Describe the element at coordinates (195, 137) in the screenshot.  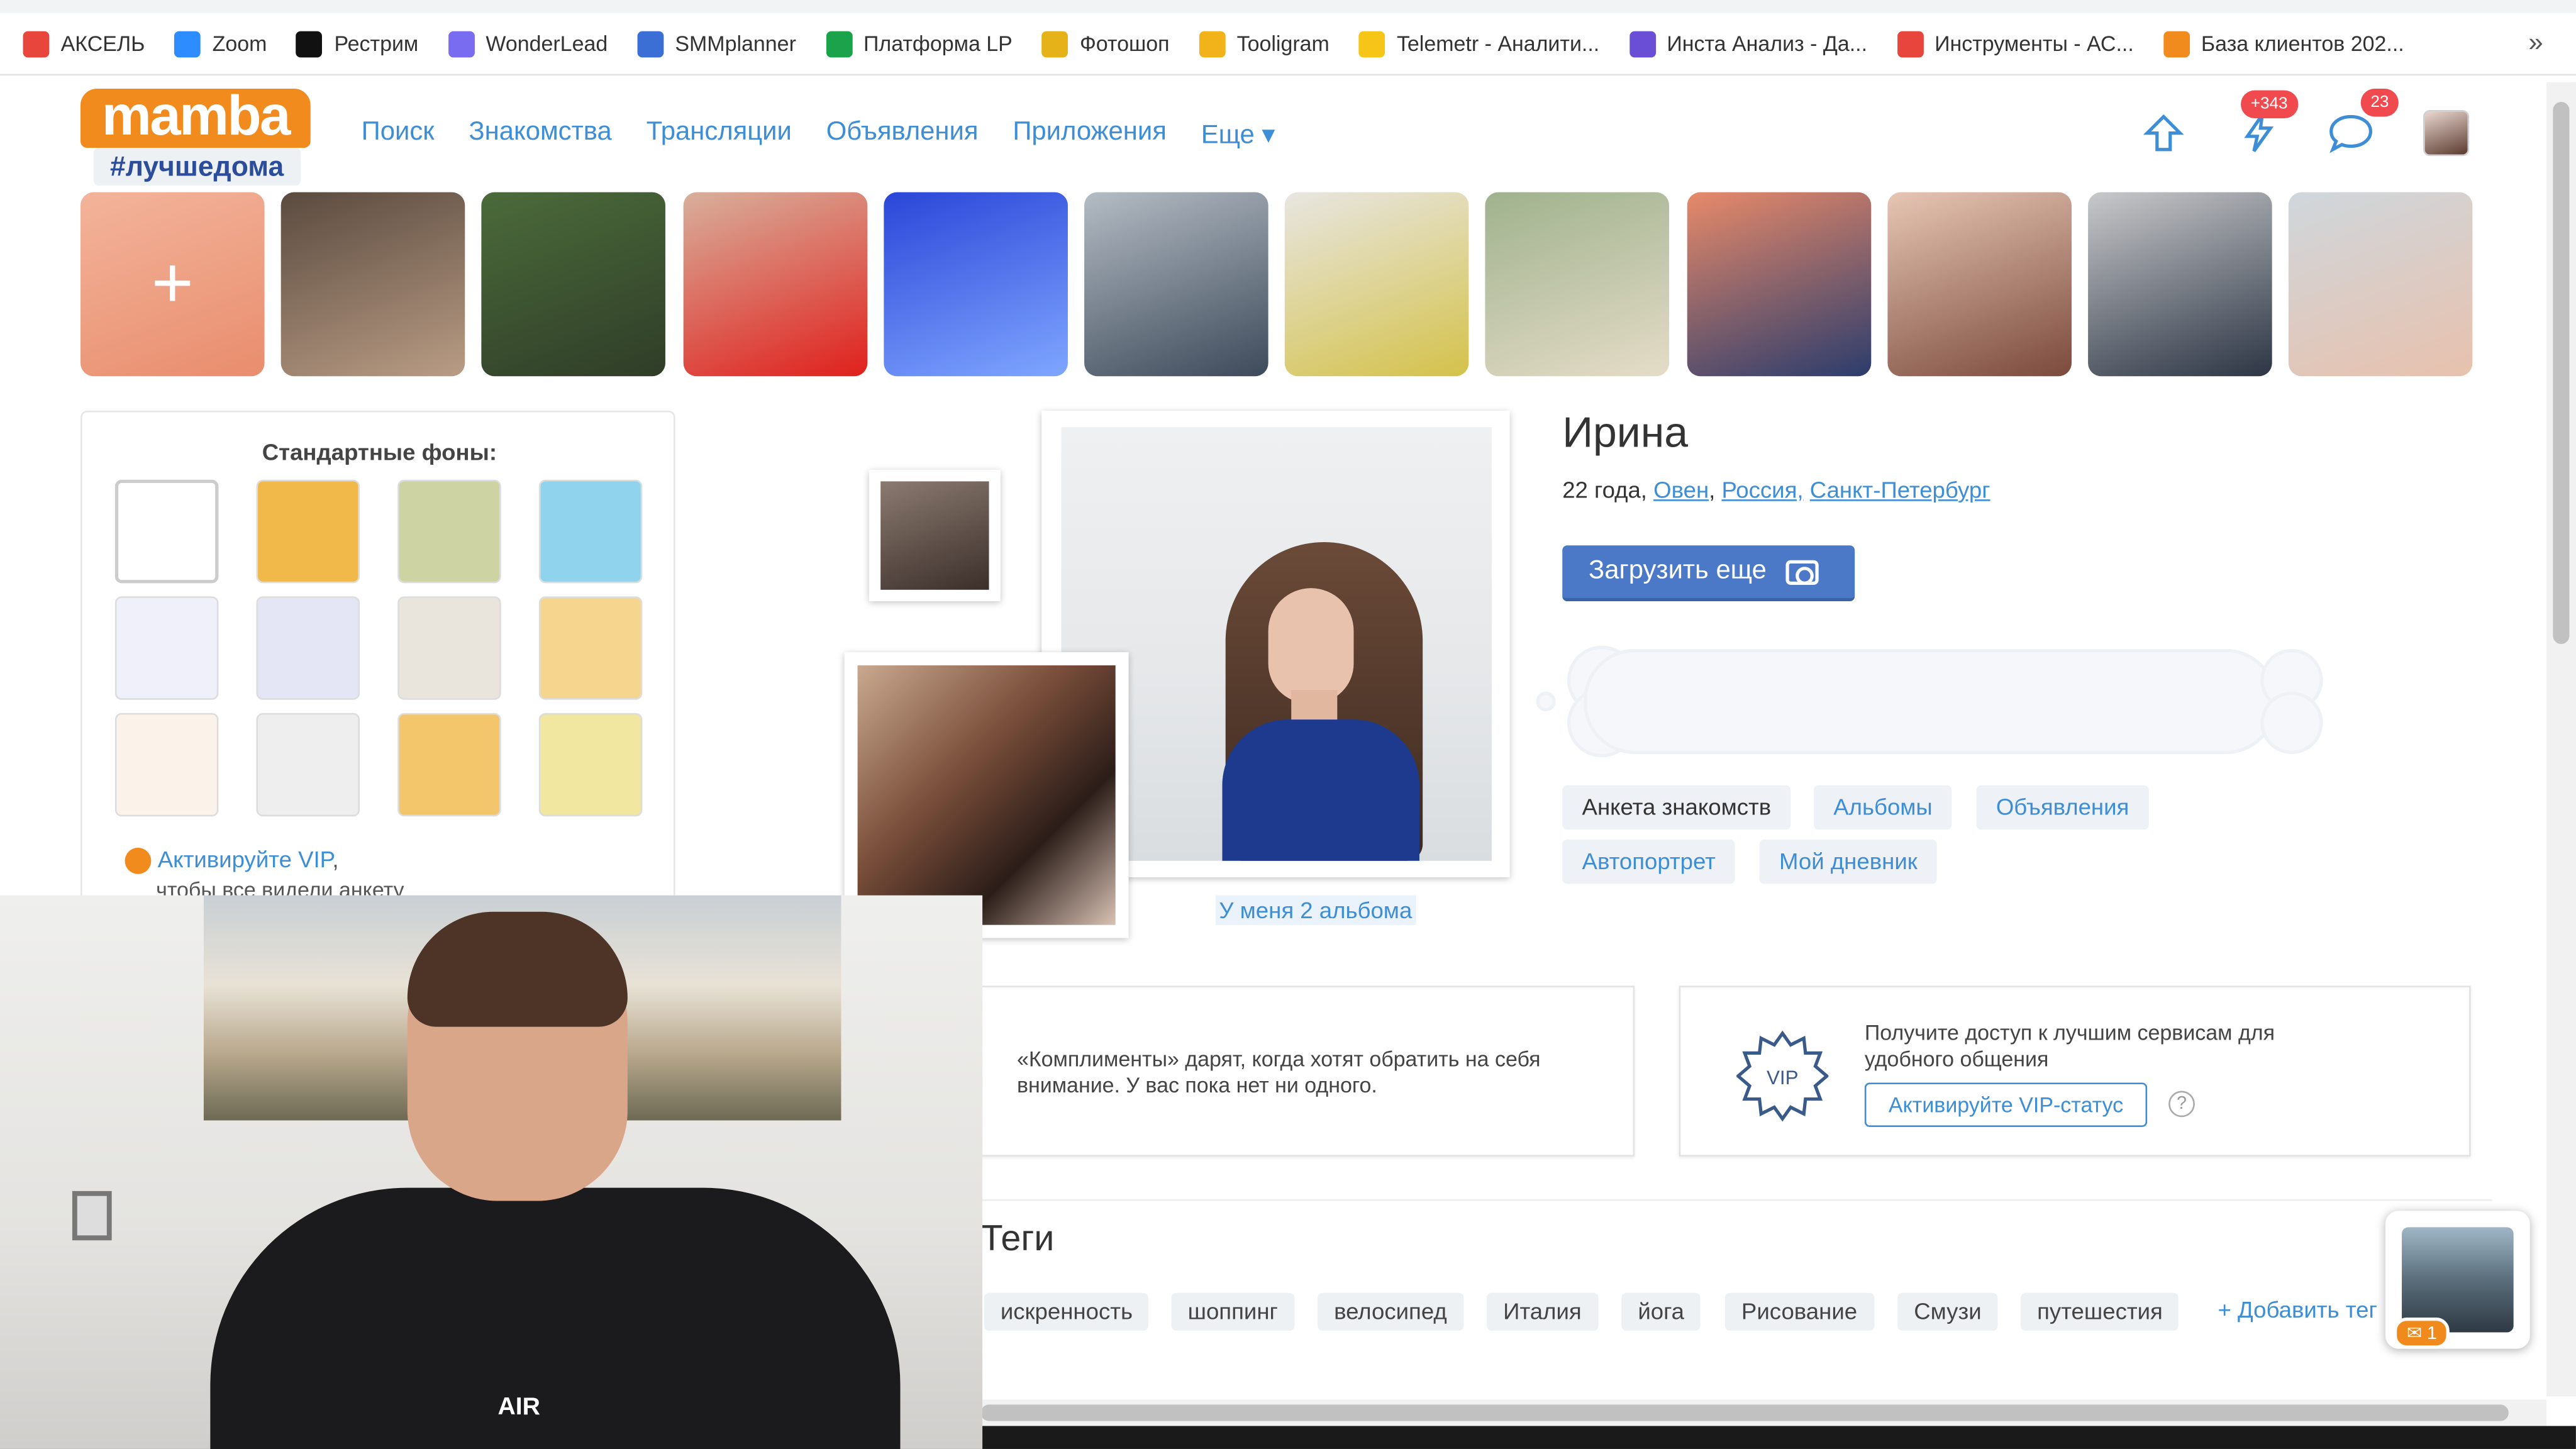
I see `mamba-logo: mamba #лучшедома` at that location.